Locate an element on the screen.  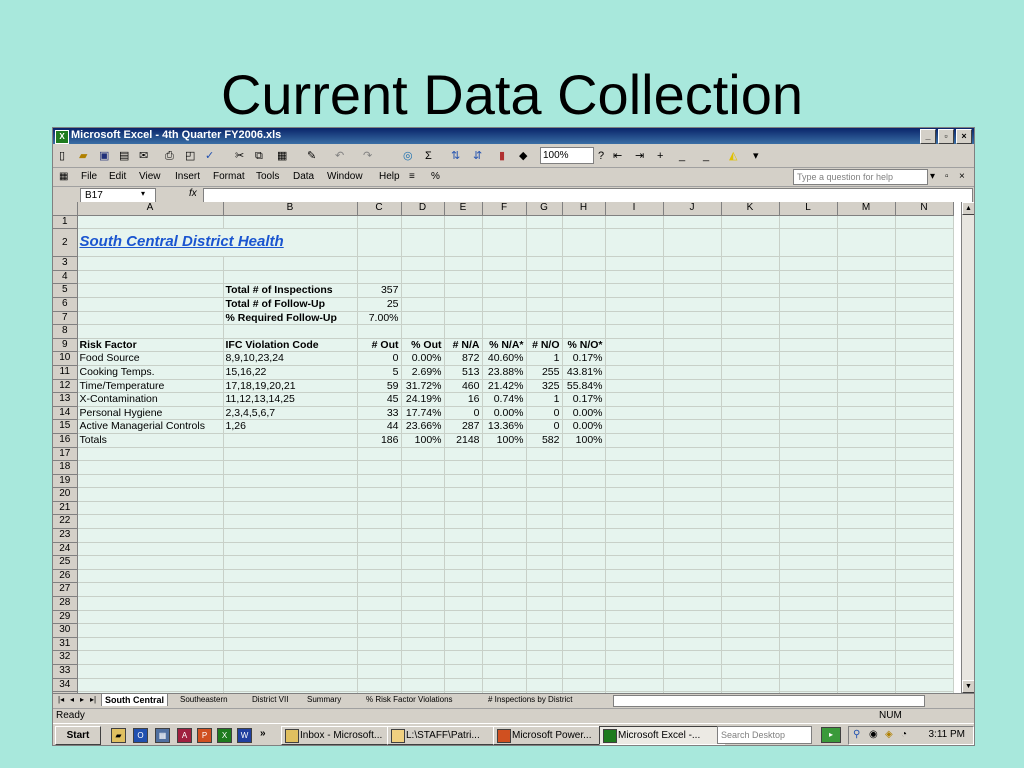
quicklaunch-calendar-icon: ▦ is located at coordinates (162, 735).